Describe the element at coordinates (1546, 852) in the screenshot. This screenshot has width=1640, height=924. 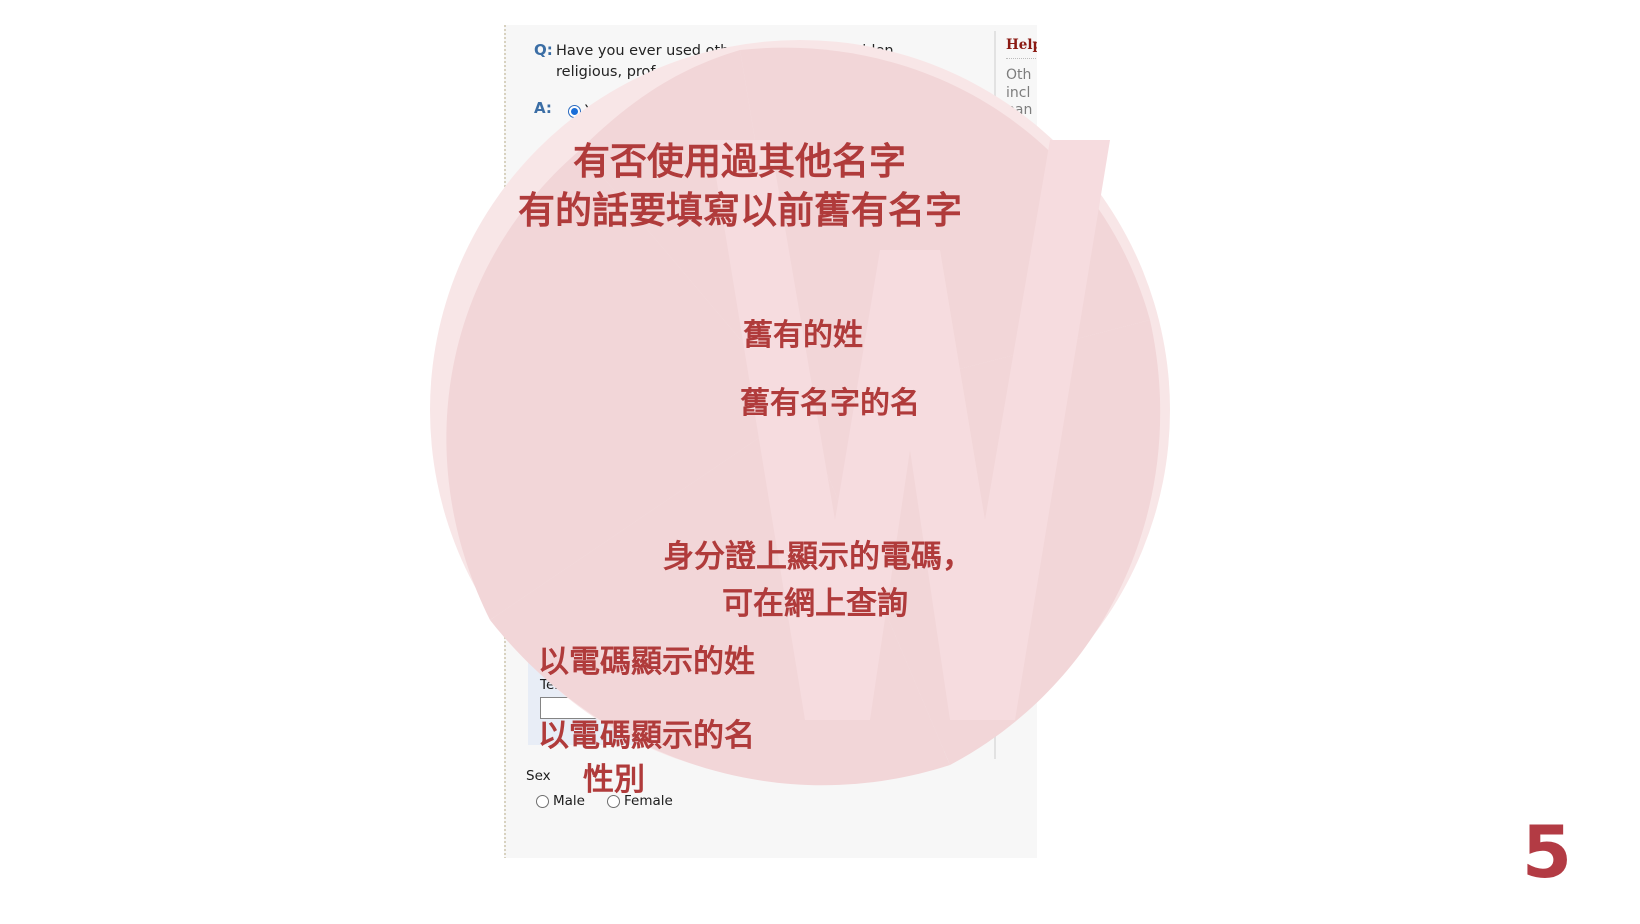
I see `page-number: 5` at that location.